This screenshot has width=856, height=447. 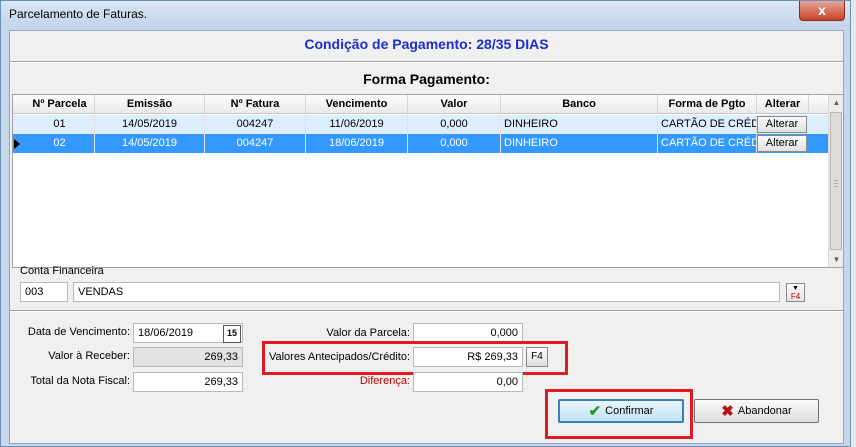 What do you see at coordinates (17, 144) in the screenshot?
I see `row-indicator-icon` at bounding box center [17, 144].